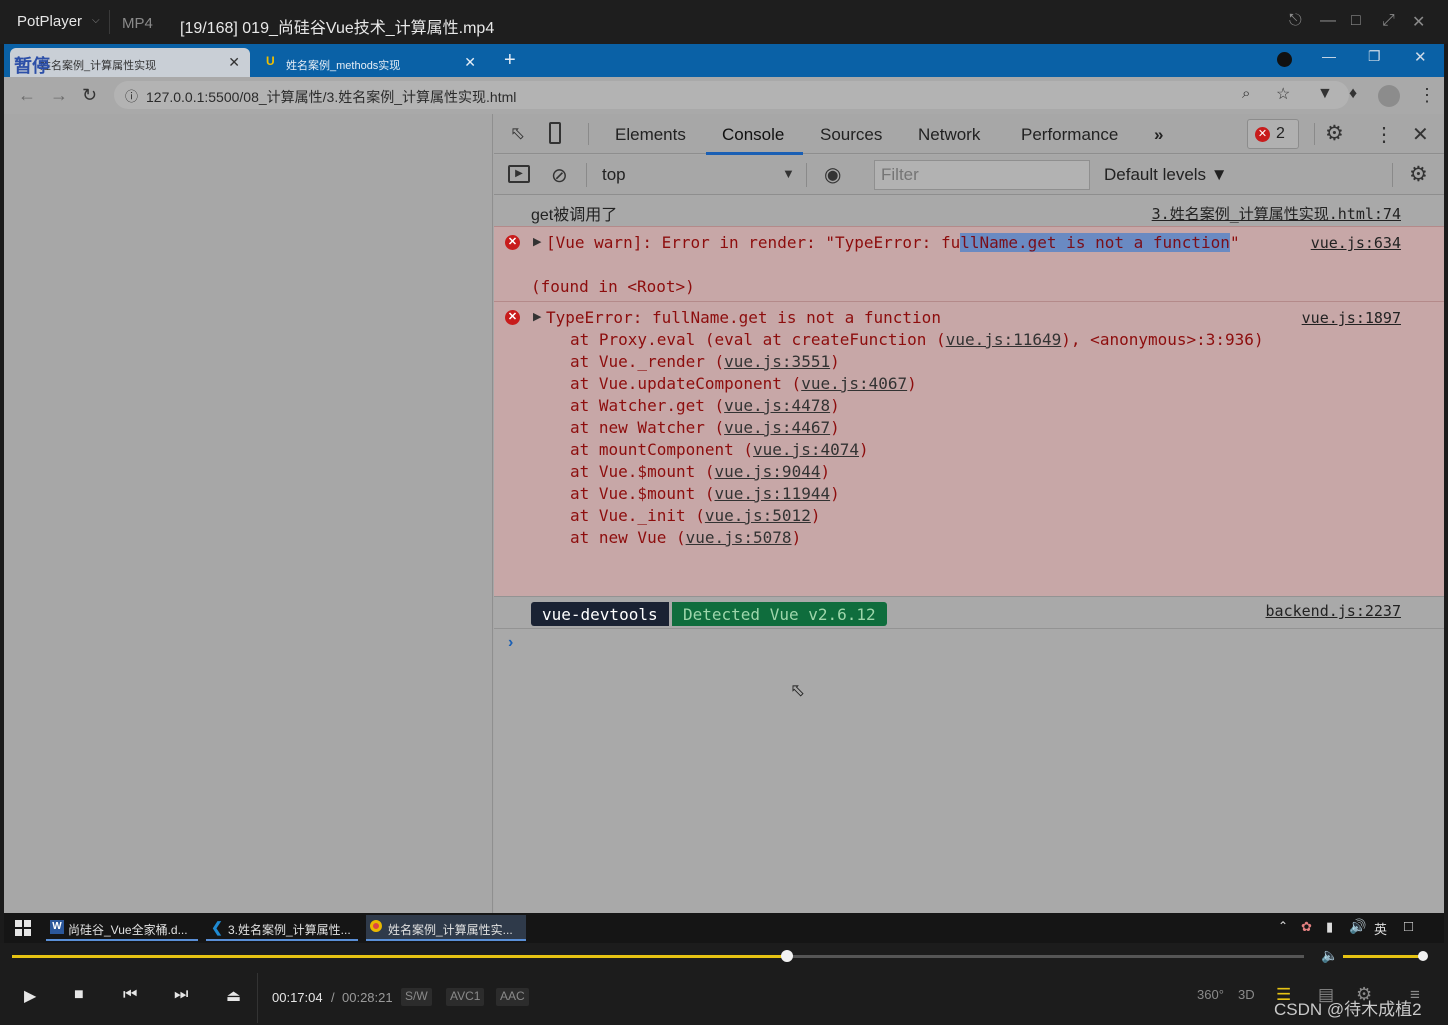  What do you see at coordinates (1329, 955) in the screenshot?
I see `speaker-icon: 🔈` at bounding box center [1329, 955].